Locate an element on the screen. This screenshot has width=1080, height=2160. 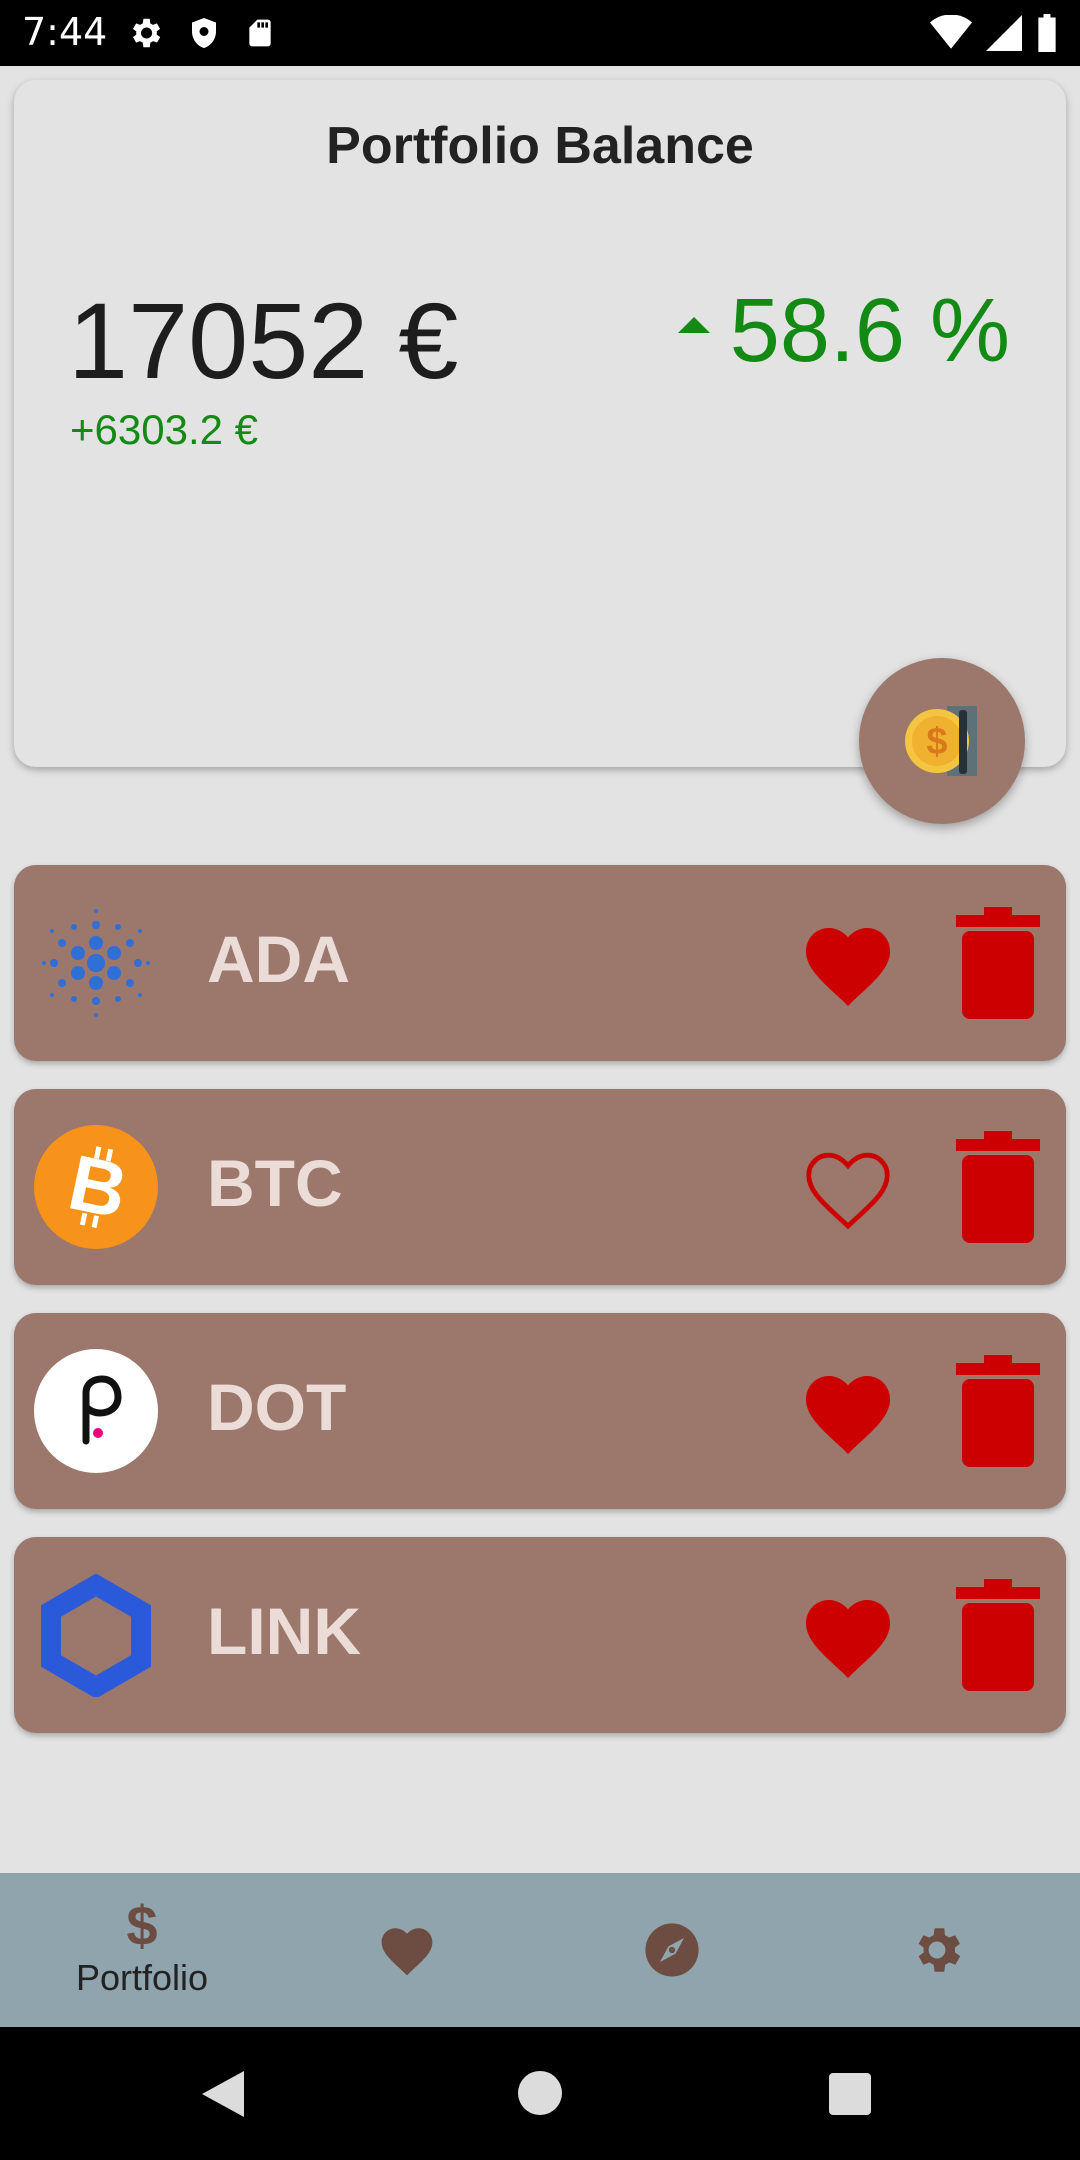
compass-icon is located at coordinates (672, 1950).